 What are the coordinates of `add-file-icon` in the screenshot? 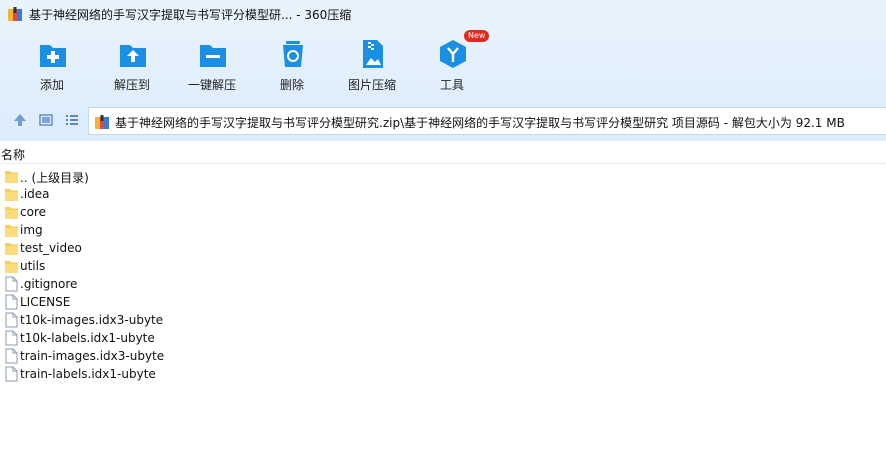 It's located at (53, 56).